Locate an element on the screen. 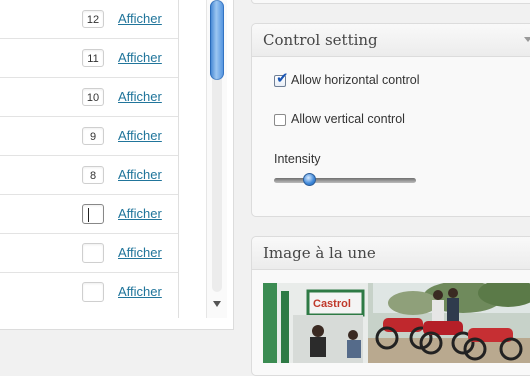  text-caret is located at coordinates (88, 215).